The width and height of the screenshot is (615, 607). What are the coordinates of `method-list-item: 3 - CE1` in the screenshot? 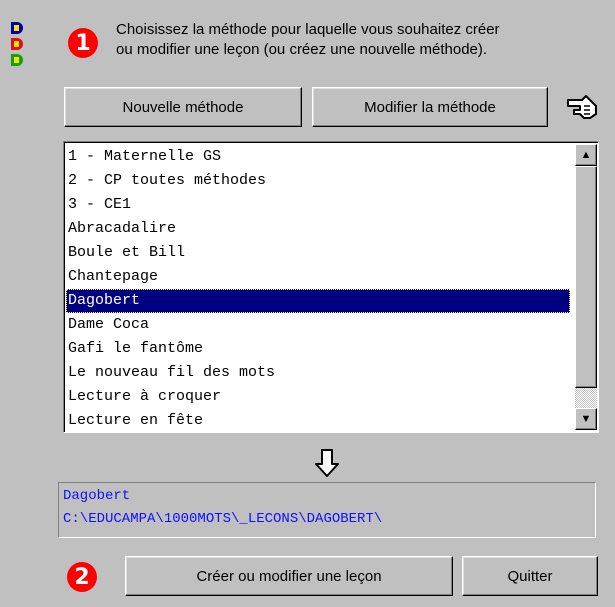 It's located at (318, 205).